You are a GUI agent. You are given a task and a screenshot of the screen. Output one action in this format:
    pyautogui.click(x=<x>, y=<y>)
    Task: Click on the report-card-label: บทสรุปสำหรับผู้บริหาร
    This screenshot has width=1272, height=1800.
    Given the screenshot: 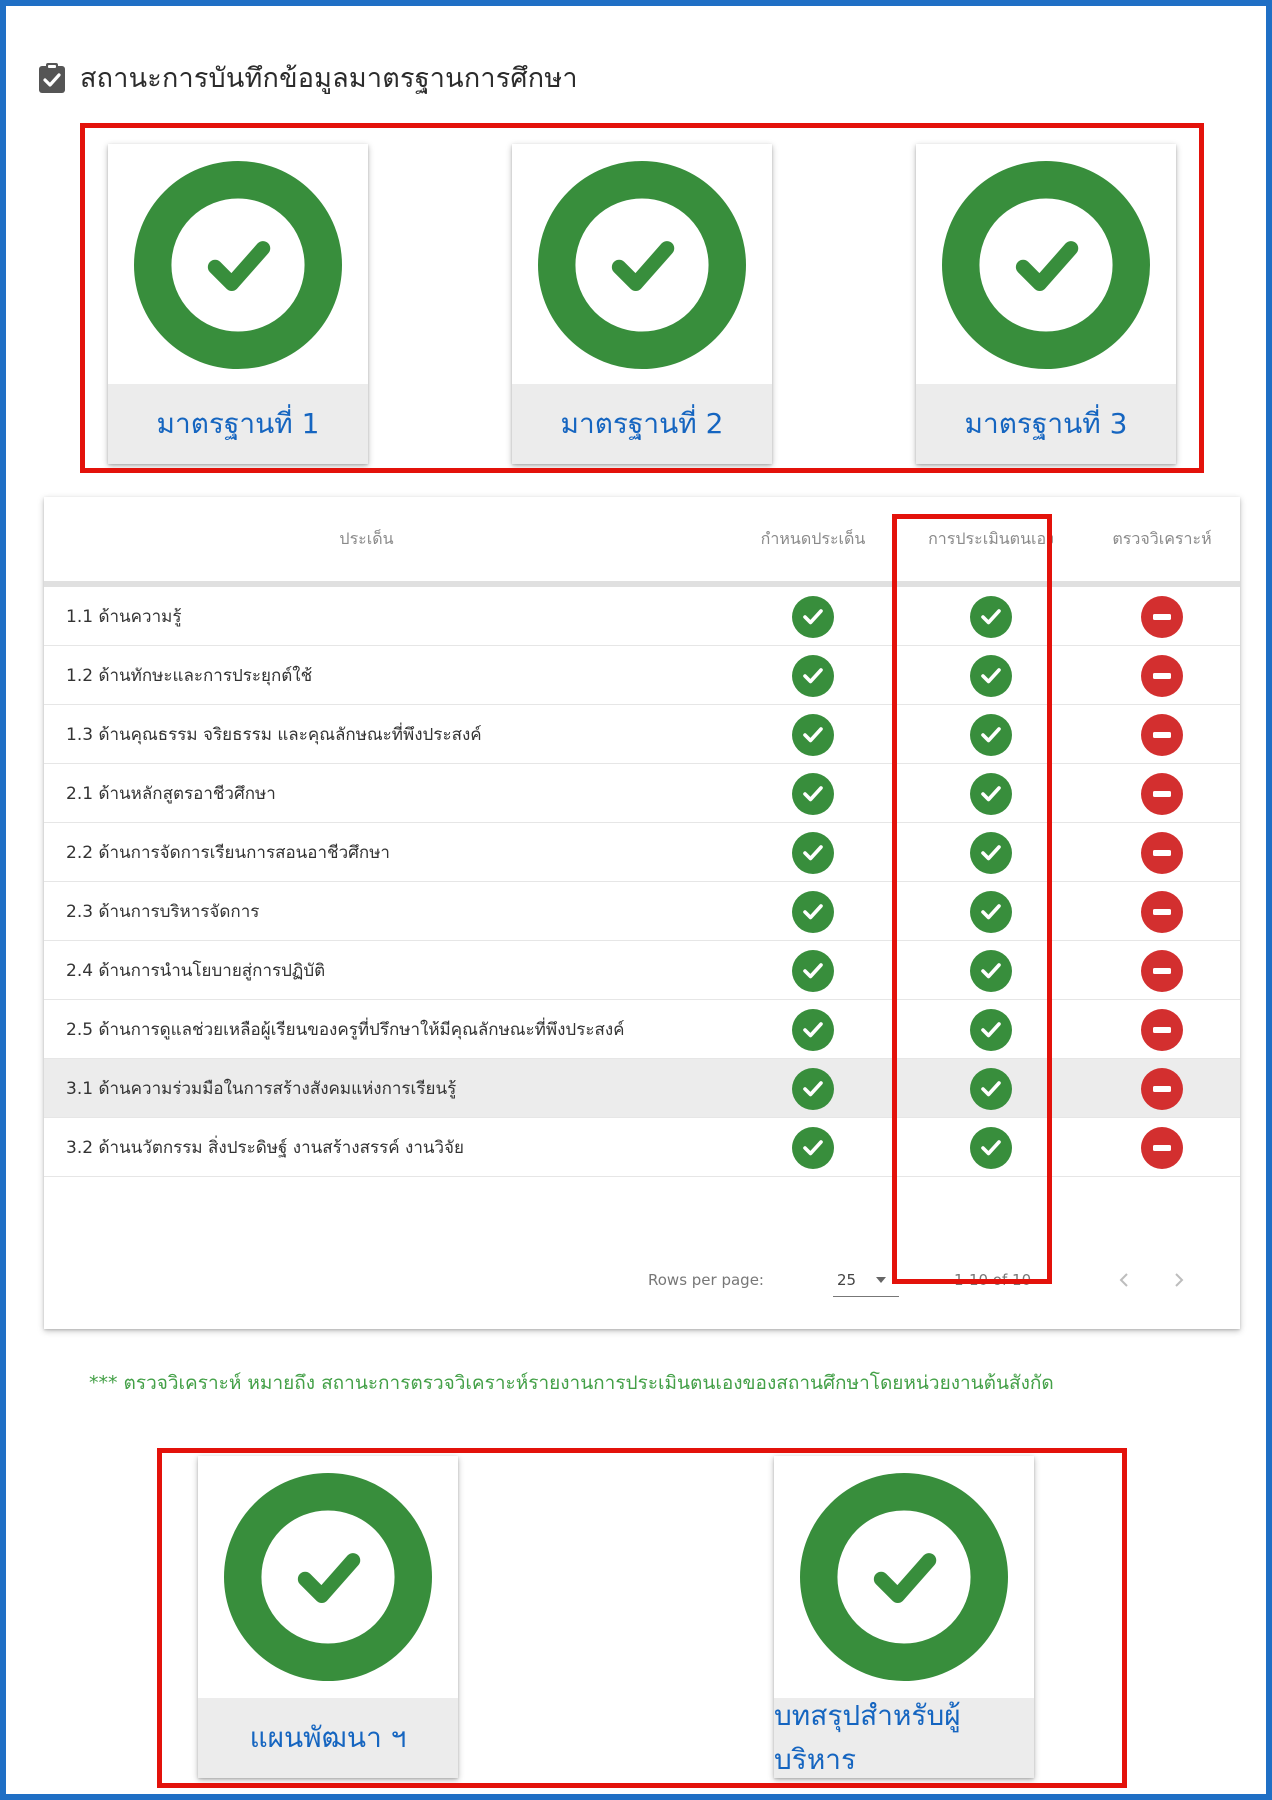 What is the action you would take?
    pyautogui.click(x=904, y=1738)
    